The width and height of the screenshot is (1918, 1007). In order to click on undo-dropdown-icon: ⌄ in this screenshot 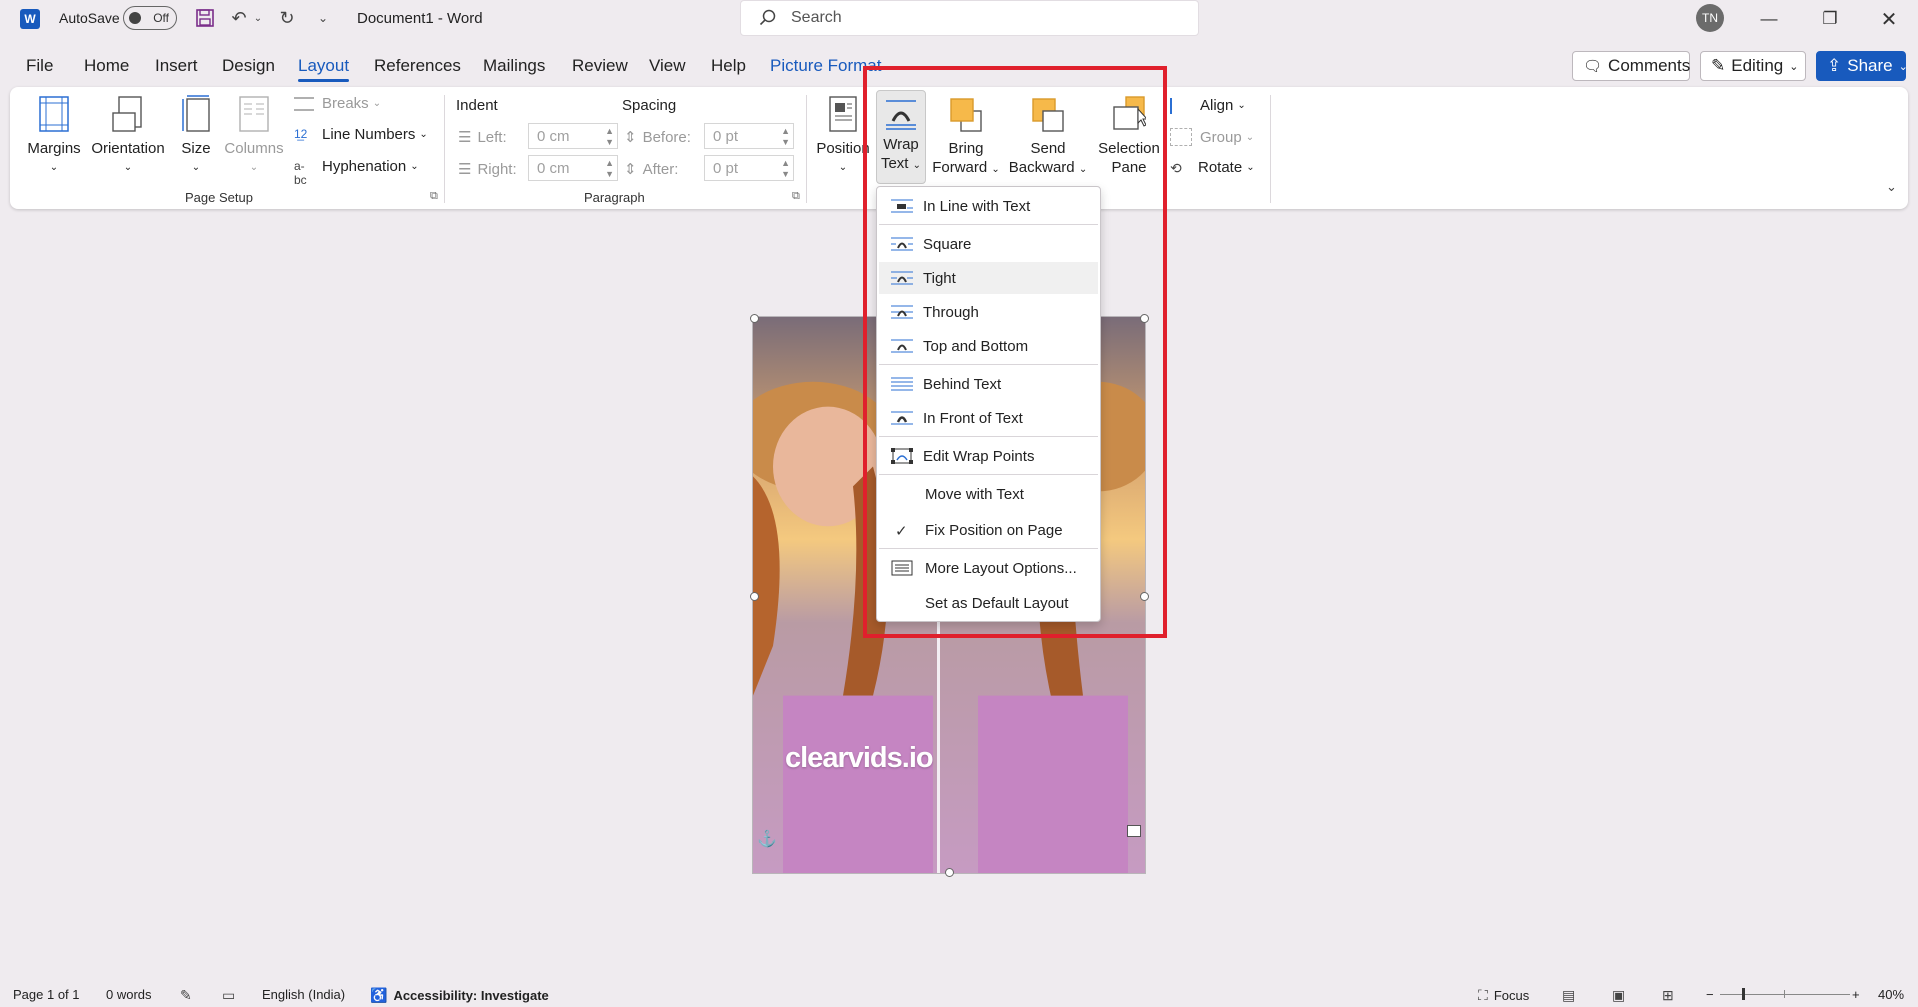, I will do `click(258, 18)`.